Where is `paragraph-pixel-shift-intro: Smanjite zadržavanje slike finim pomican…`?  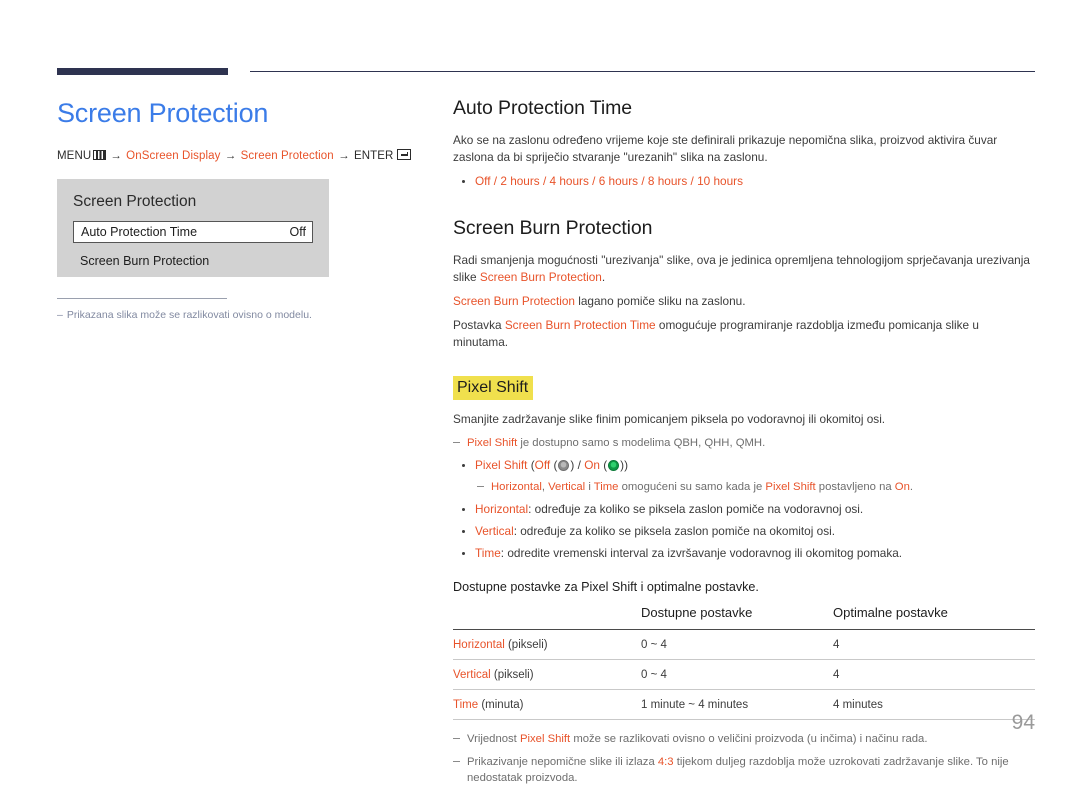 paragraph-pixel-shift-intro: Smanjite zadržavanje slike finim pomican… is located at coordinates (669, 419).